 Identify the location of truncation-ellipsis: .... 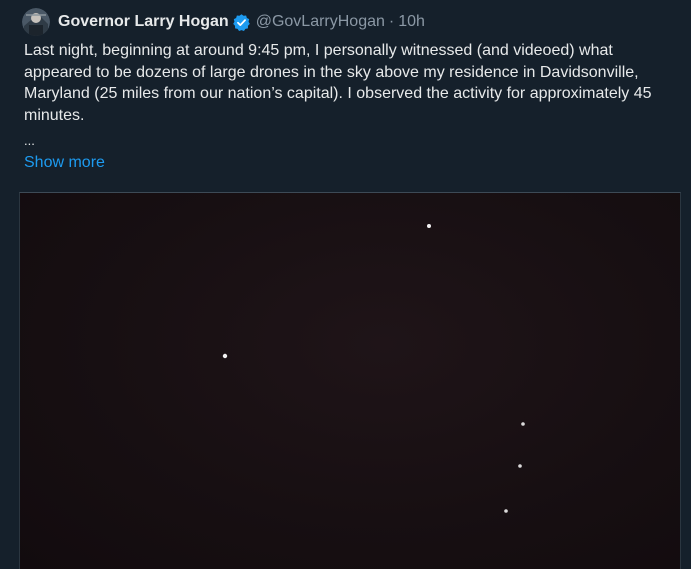
(29, 140).